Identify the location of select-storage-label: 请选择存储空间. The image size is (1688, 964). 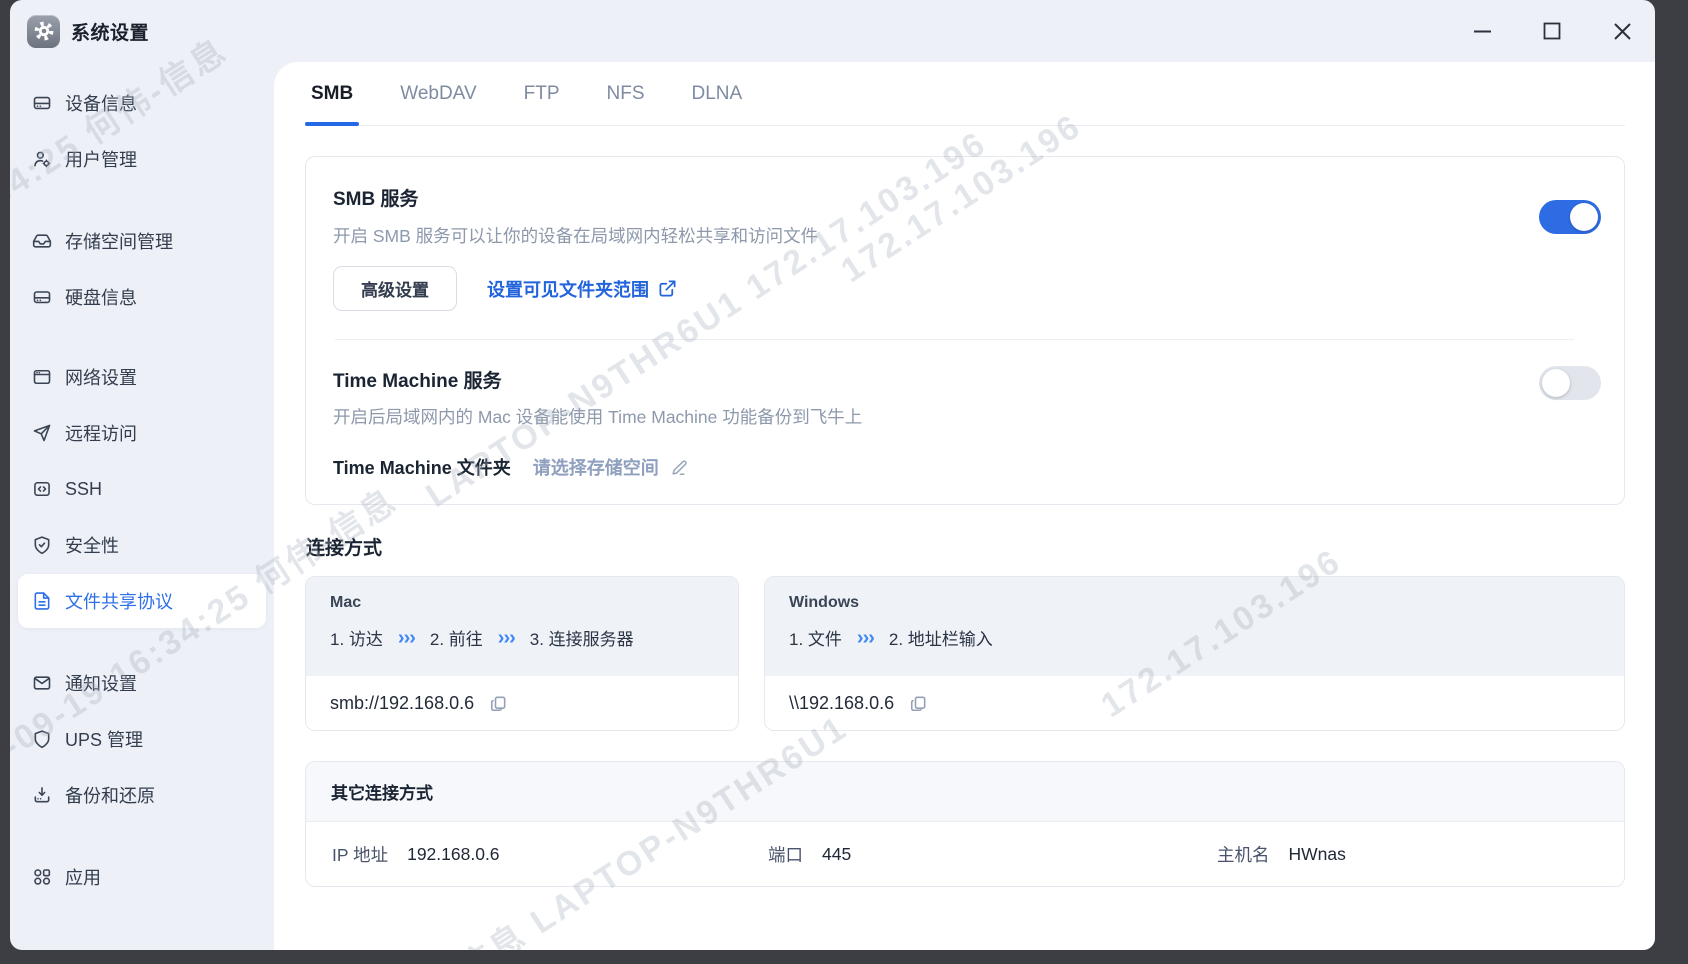
(595, 468).